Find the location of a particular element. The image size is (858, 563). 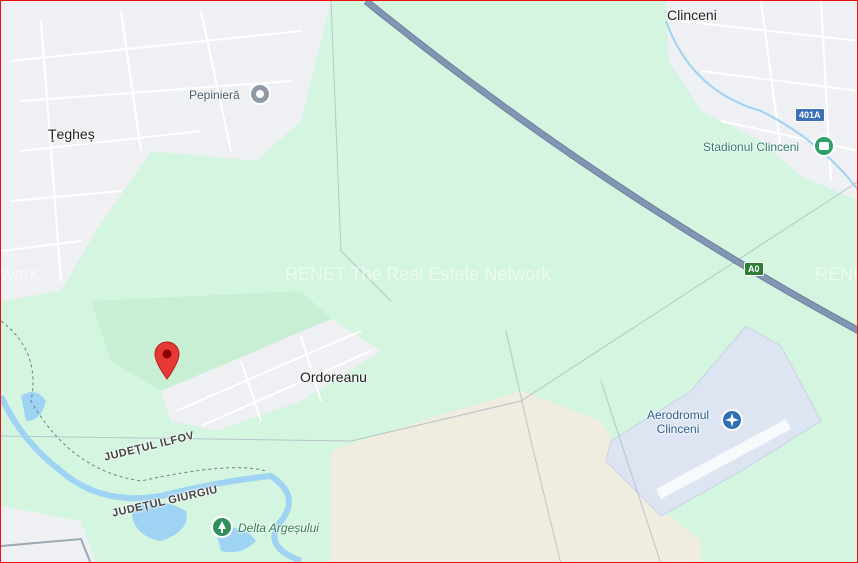

road-shield-401a: 401A is located at coordinates (810, 115).